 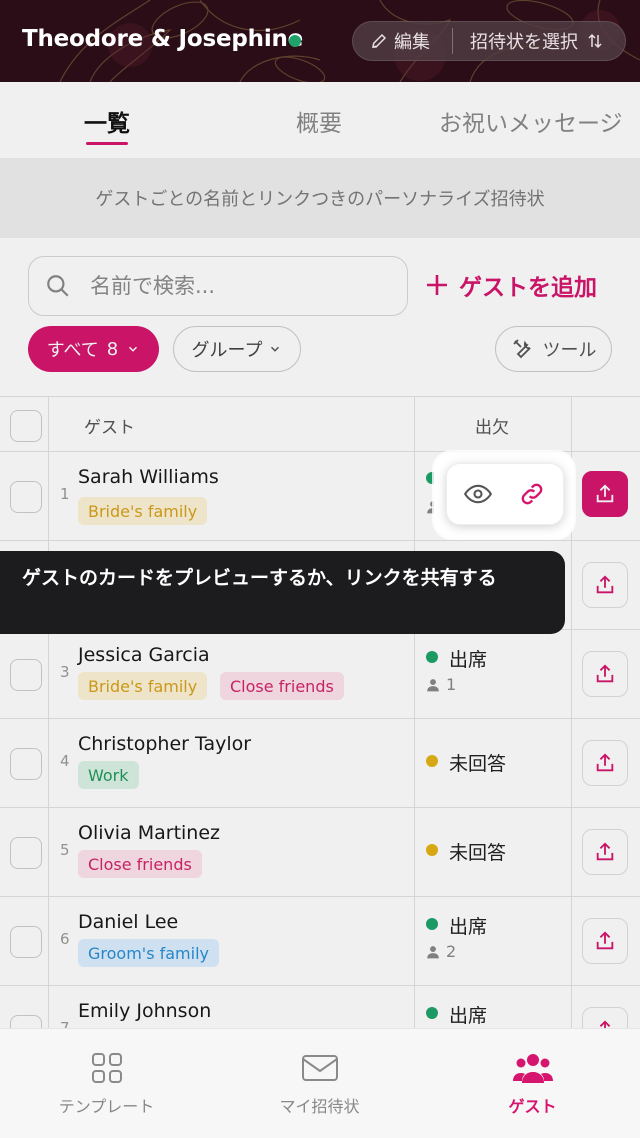 I want to click on info-banner-text: ゲストごとの名前とリンクつきのパーソナライズ招待状, so click(x=320, y=199).